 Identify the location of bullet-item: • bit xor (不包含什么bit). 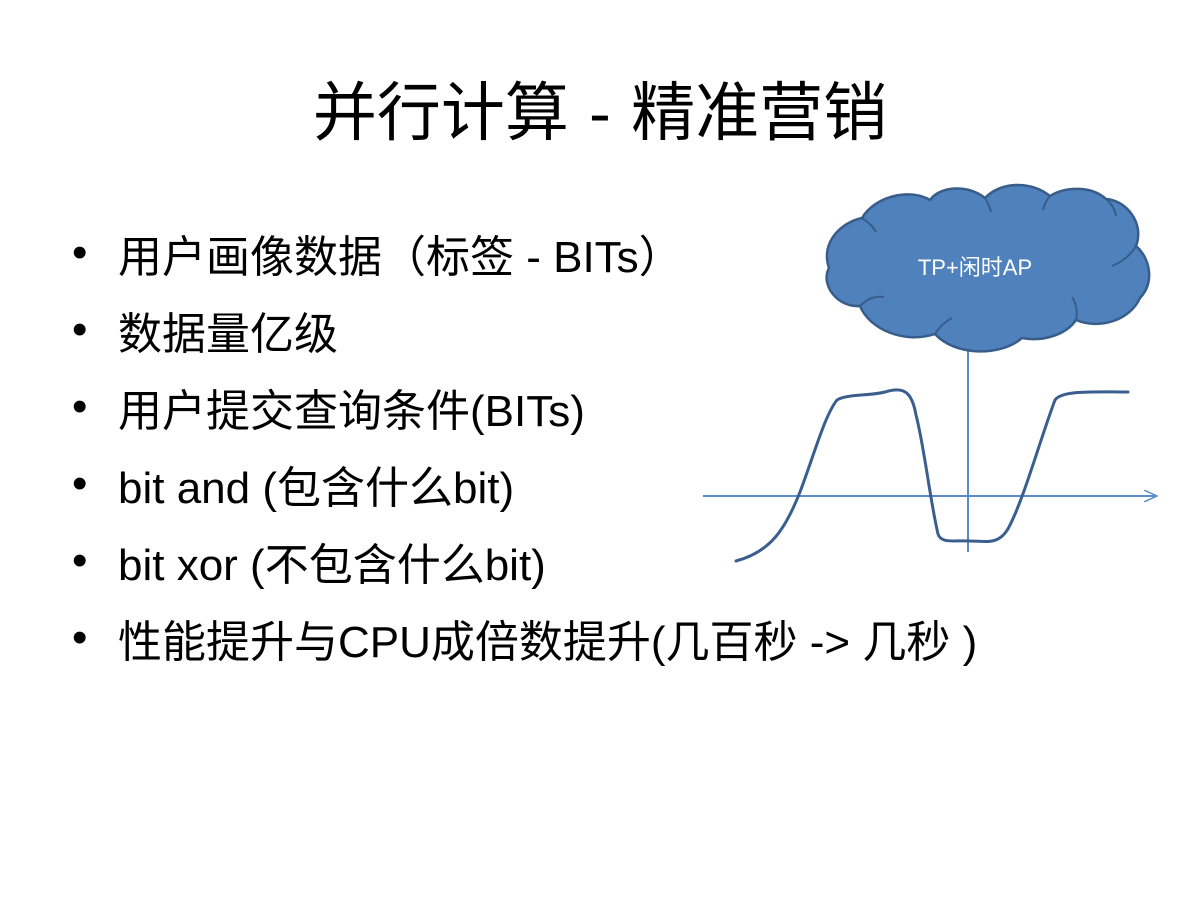
(524, 560).